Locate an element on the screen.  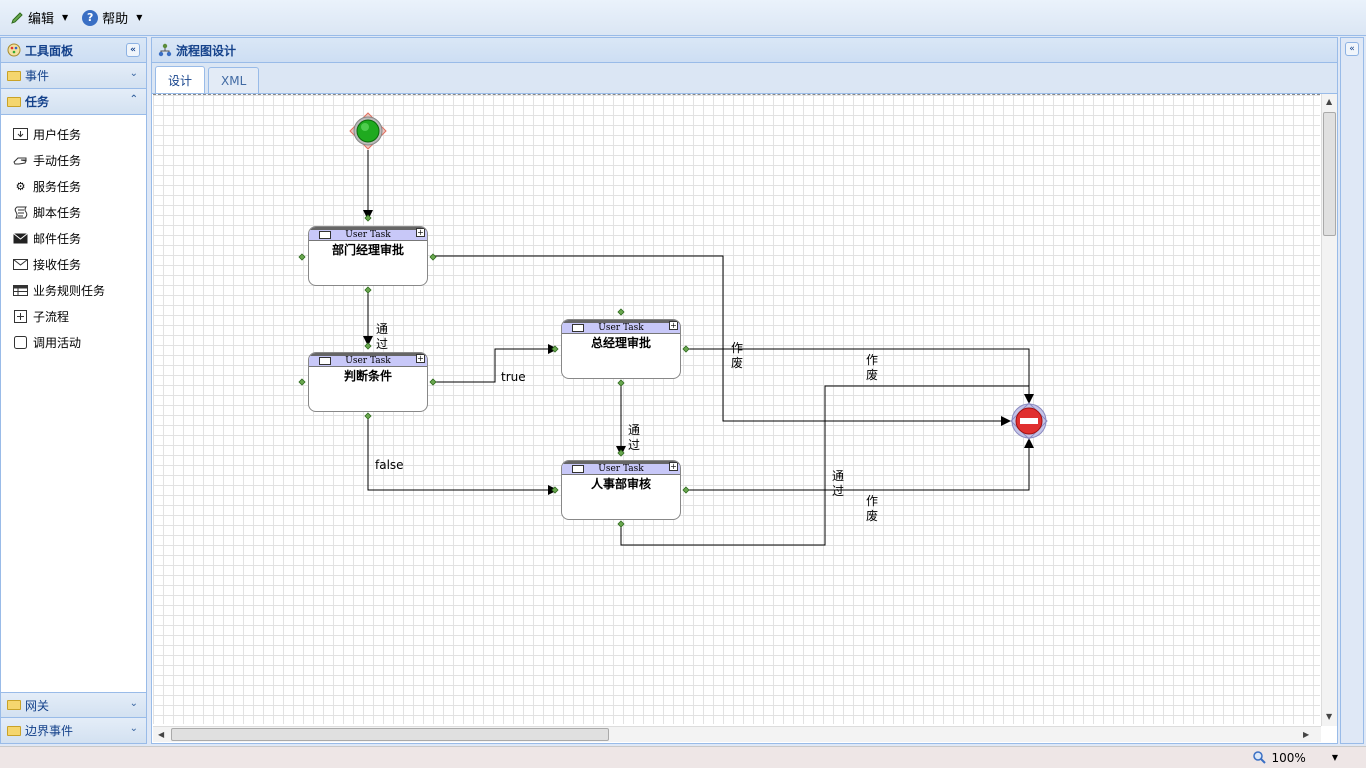
horizontal-scroll-thumb is located at coordinates (390, 734).